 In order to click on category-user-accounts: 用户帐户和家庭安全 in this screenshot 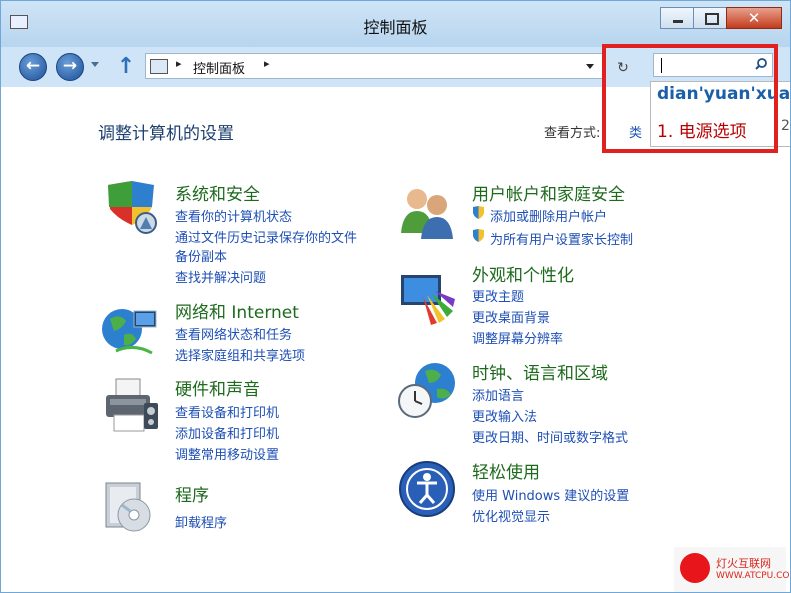, I will do `click(548, 192)`.